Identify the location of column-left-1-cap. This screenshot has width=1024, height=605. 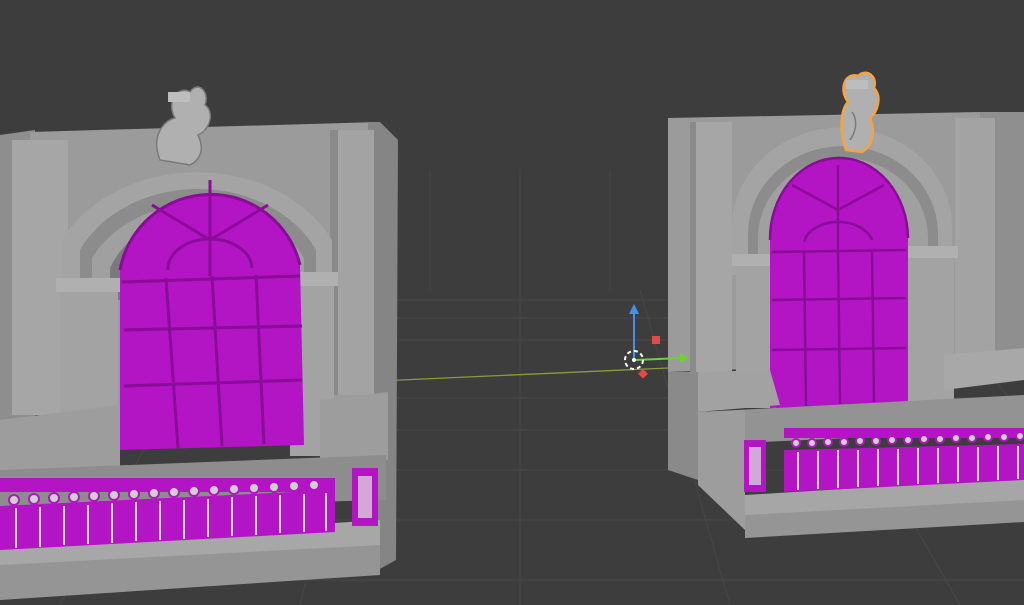
(89, 285).